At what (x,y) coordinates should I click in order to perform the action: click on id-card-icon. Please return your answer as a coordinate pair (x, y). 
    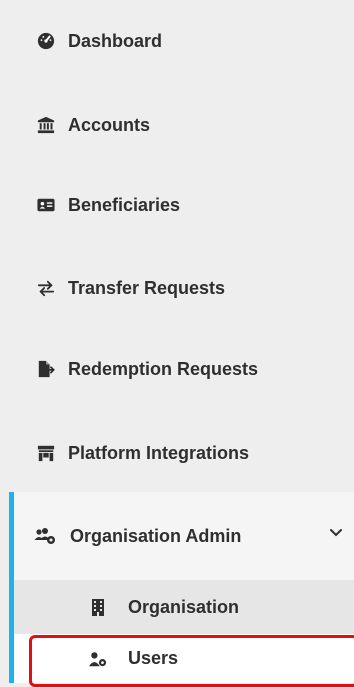
    Looking at the image, I should click on (46, 205).